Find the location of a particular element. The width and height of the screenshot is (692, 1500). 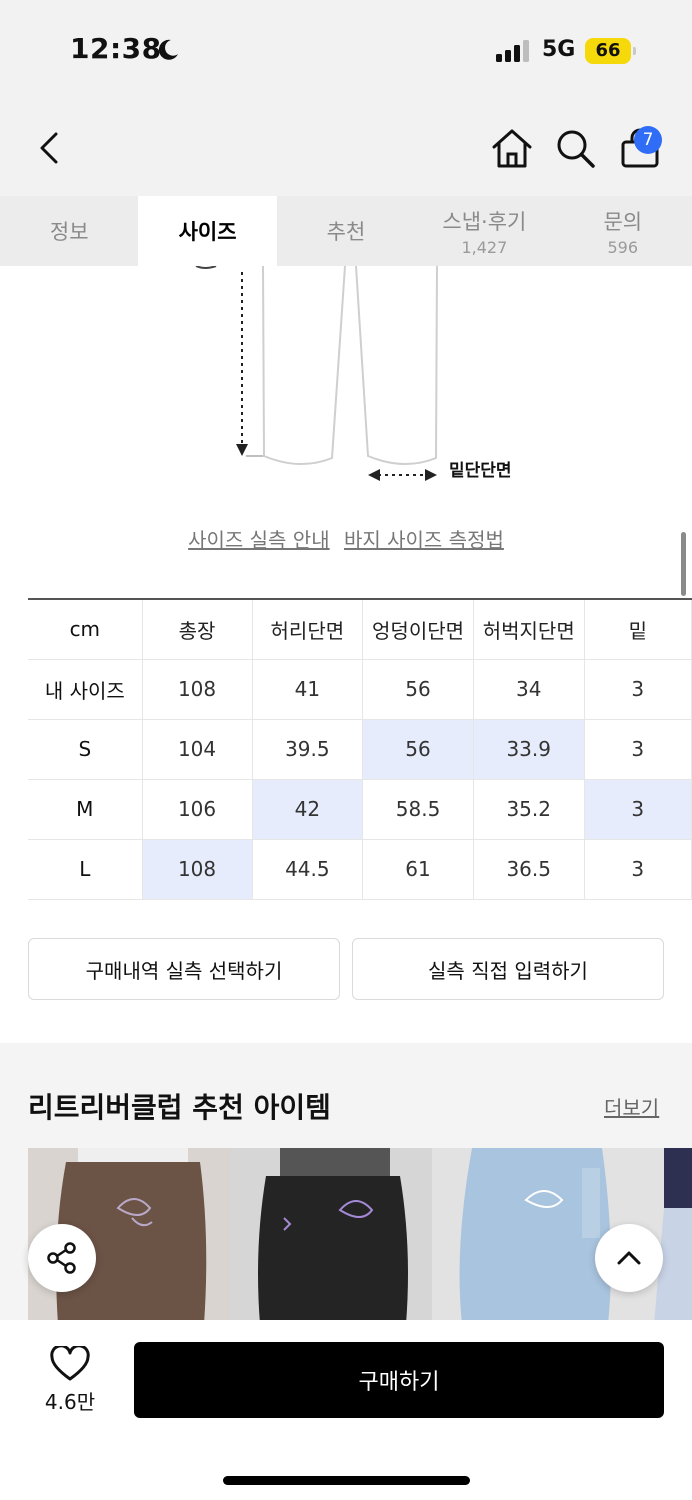

pants-measurement-diagram is located at coordinates (316, 373).